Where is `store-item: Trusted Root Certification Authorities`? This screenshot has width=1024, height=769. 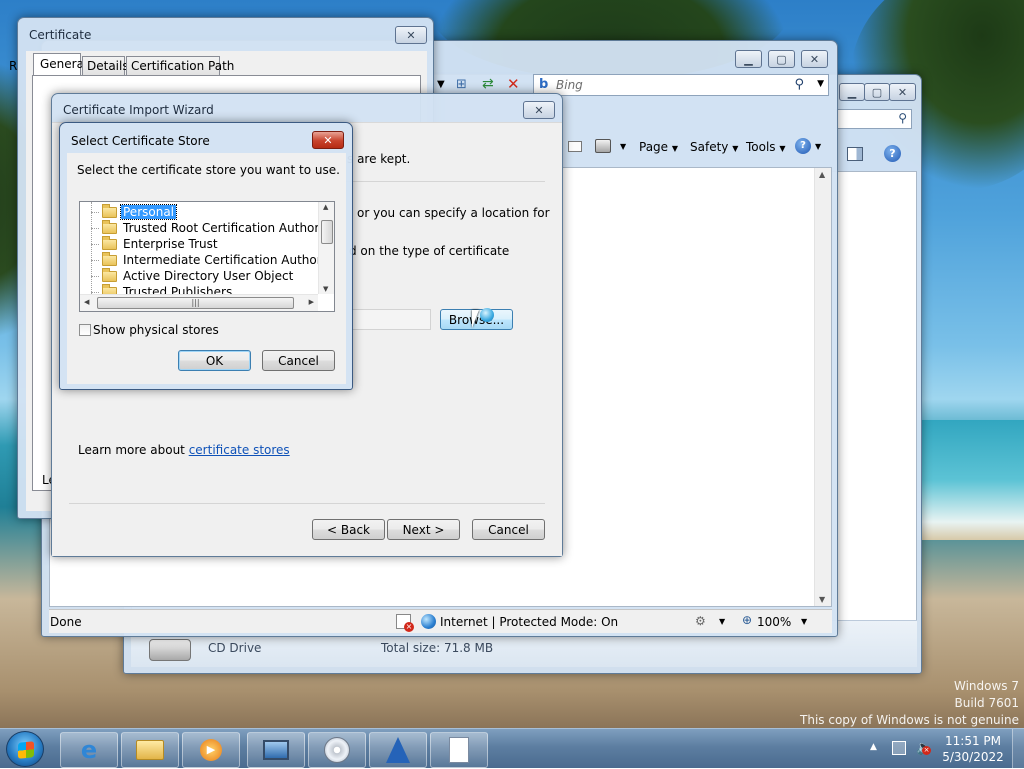
store-item: Trusted Root Certification Authorities is located at coordinates (212, 227).